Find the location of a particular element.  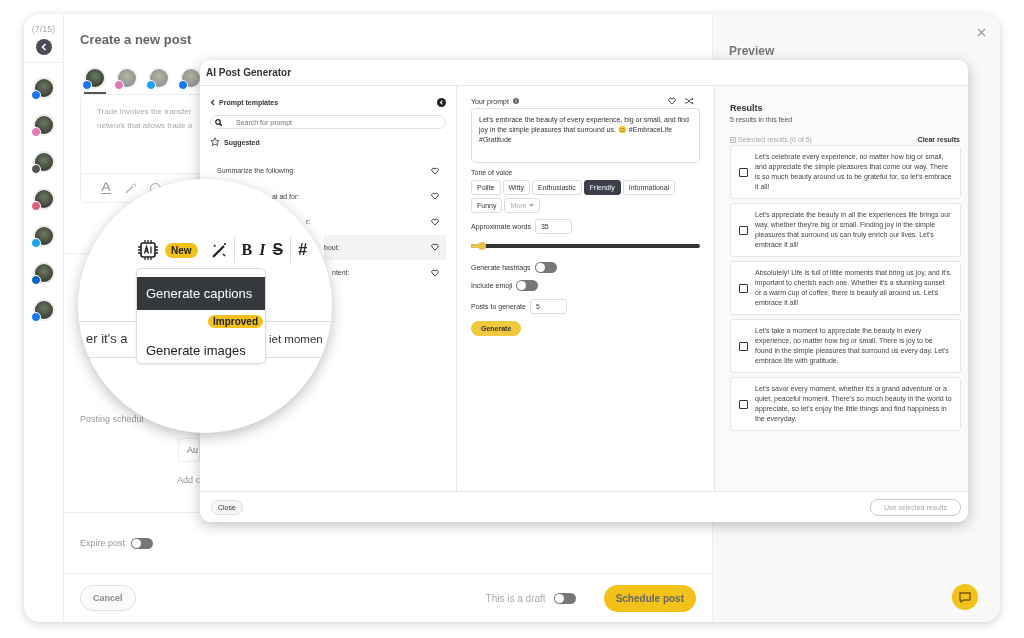

toggle-label: Expire post is located at coordinates (103, 543).